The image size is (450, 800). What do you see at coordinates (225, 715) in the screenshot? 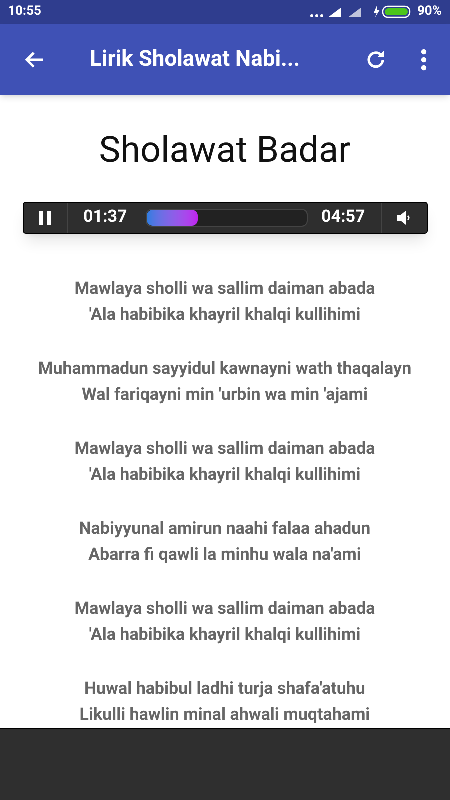
I see `lyric-line: Likulli hawlin minal ahwali muqtahami` at bounding box center [225, 715].